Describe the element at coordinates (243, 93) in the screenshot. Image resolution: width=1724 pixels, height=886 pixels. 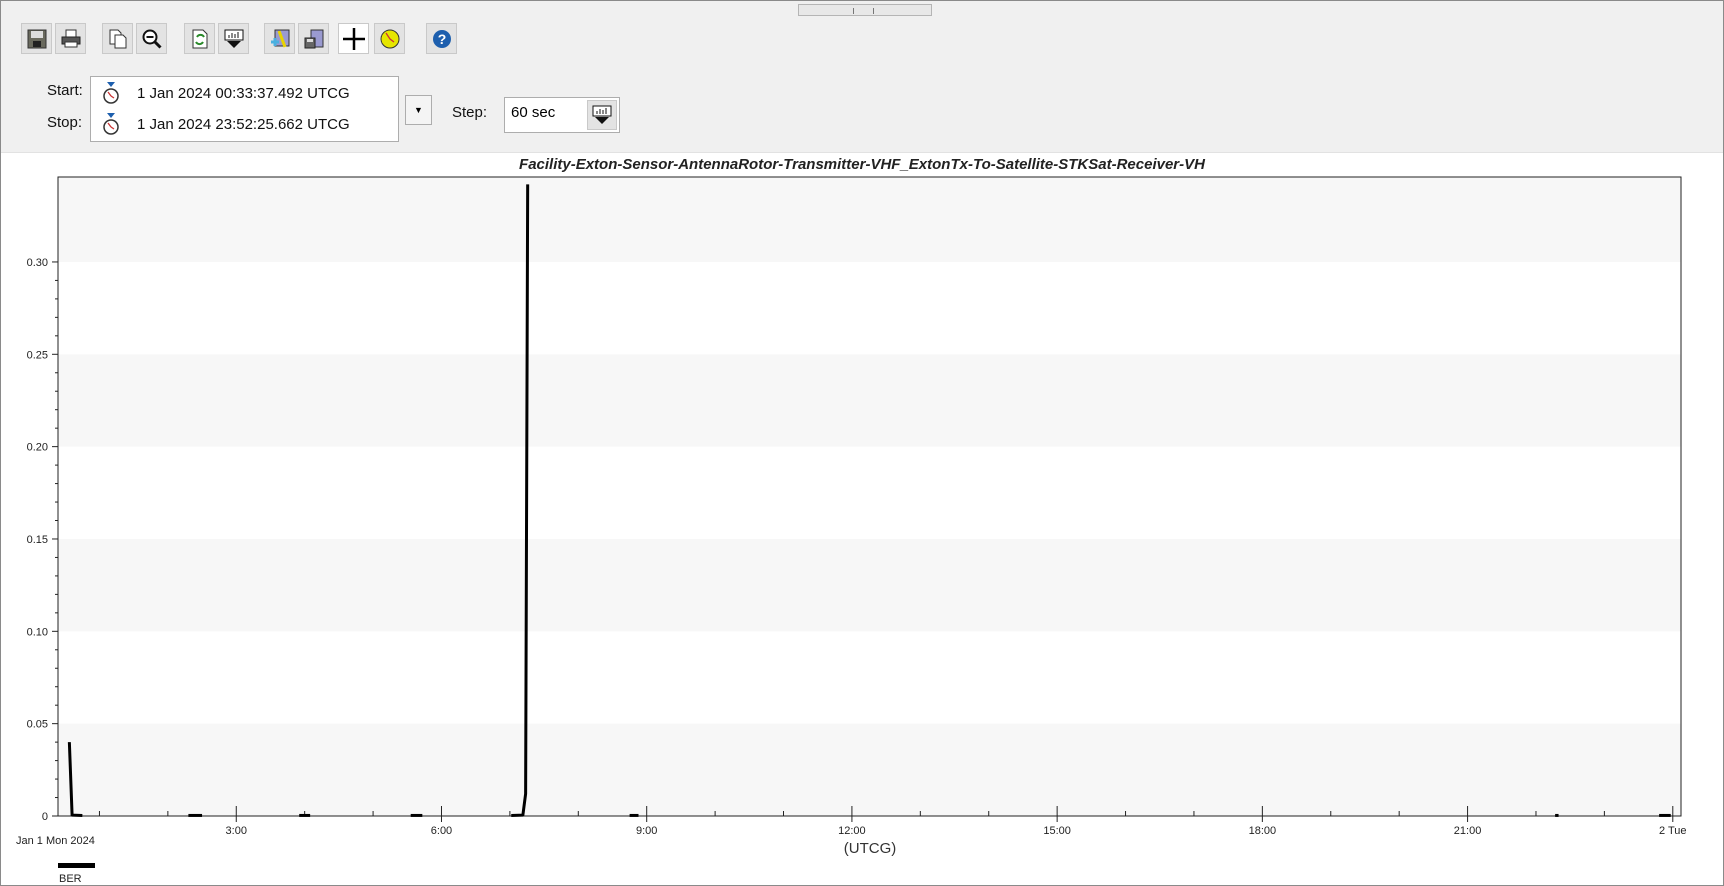
I see `start-time-value: 1 Jan 2024 00:33:37.492 UTCG` at that location.